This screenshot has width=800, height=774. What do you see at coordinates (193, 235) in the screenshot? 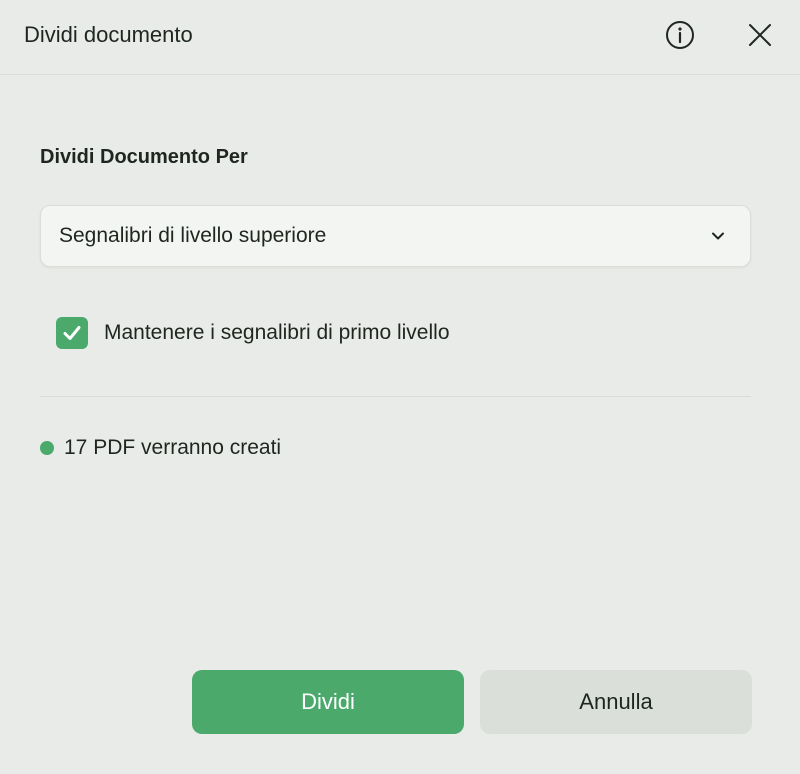
I see `split-method-value: Segnalibri di livello superiore` at bounding box center [193, 235].